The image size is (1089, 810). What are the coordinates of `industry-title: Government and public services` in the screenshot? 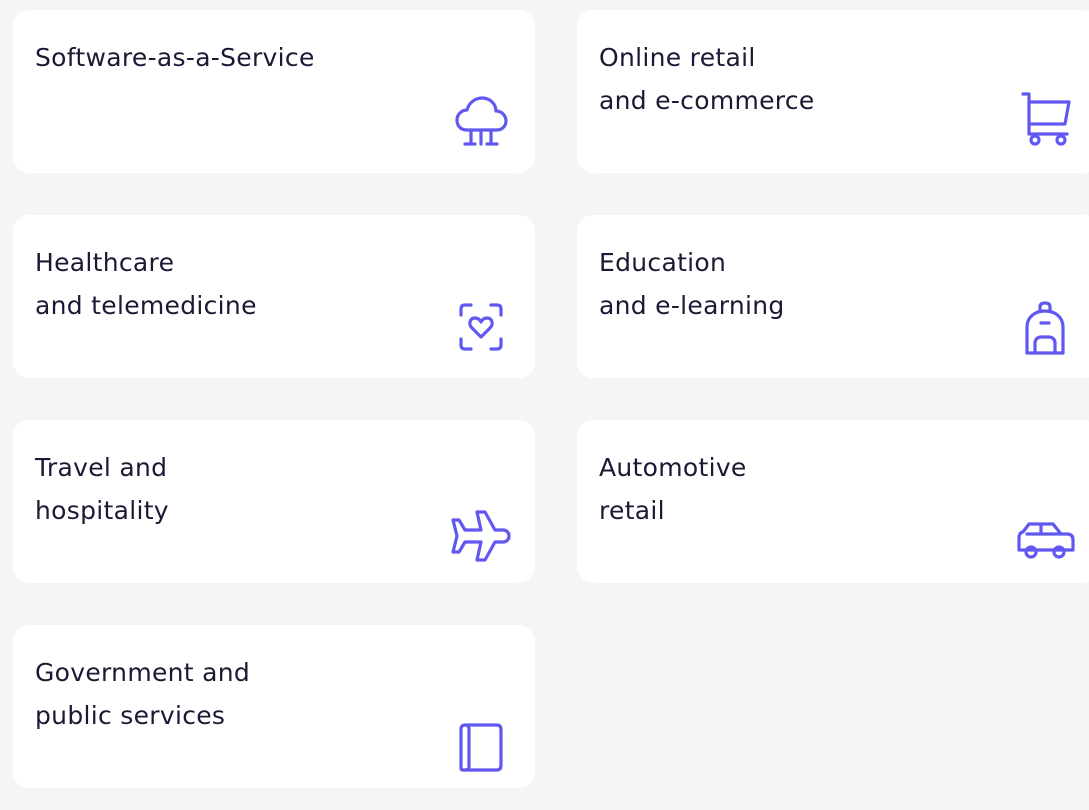 It's located at (142, 694).